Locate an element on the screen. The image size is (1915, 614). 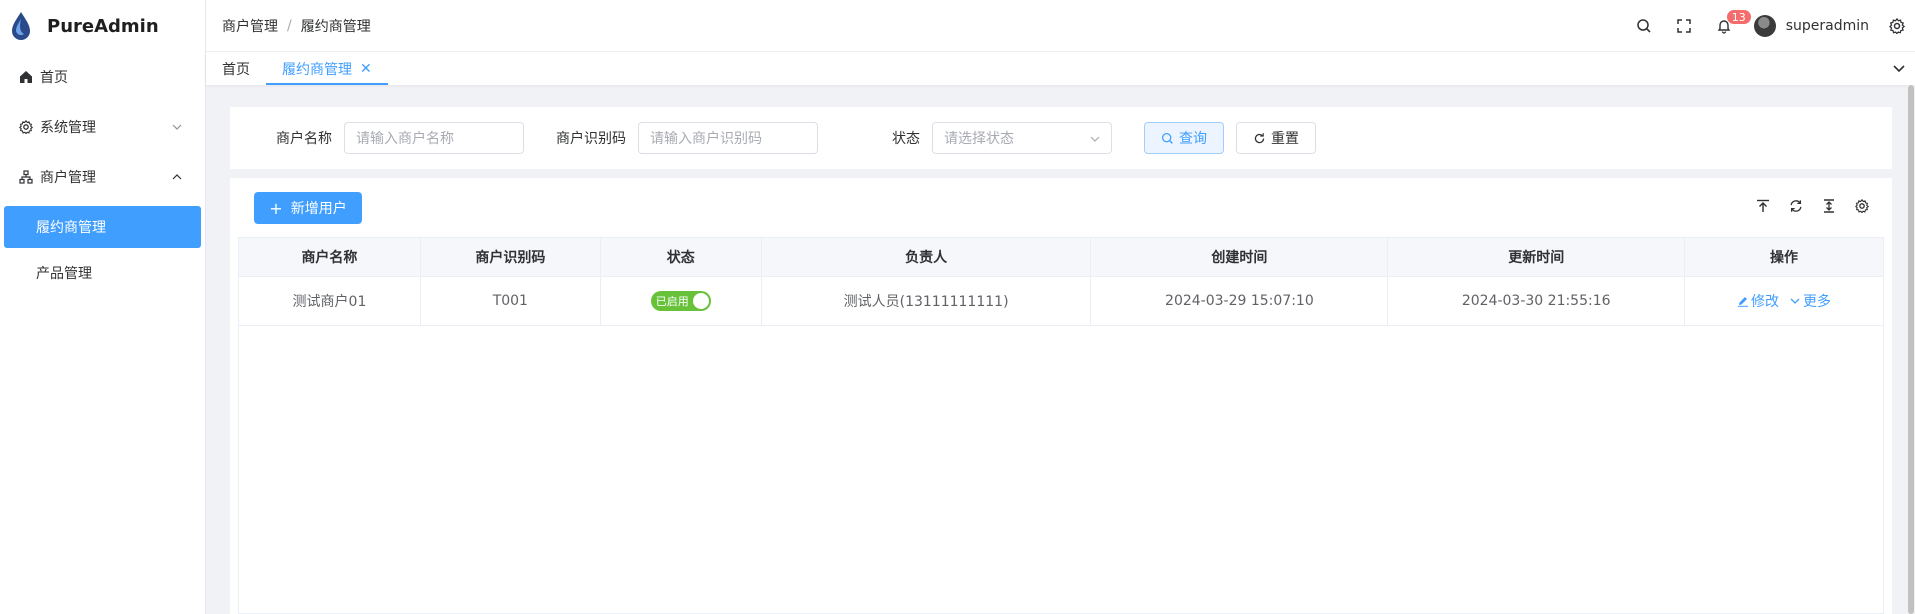
placeholder: 请输入商户名称 is located at coordinates (405, 139).